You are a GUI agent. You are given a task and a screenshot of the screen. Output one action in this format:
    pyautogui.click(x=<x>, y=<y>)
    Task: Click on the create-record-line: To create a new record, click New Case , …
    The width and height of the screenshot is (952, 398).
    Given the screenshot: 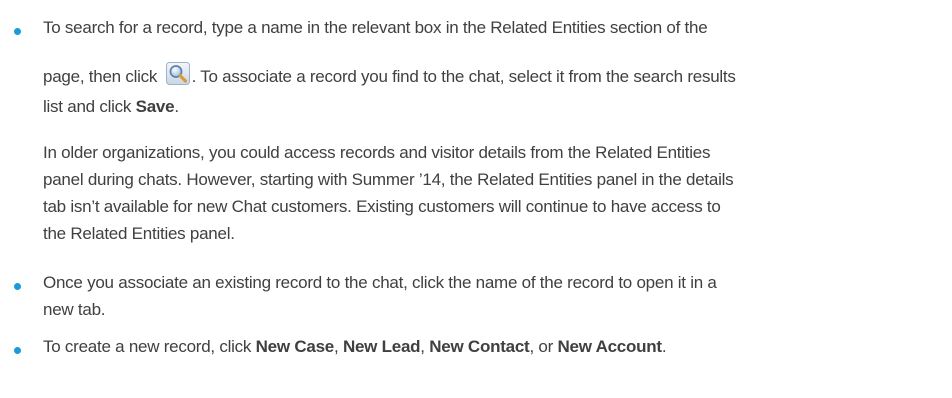 What is the action you would take?
    pyautogui.click(x=355, y=347)
    